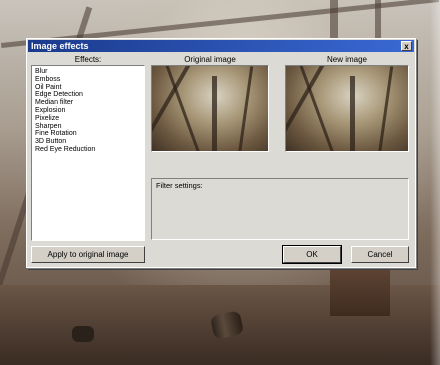 This screenshot has width=440, height=365. Describe the element at coordinates (88, 103) in the screenshot. I see `list-item: Median filter` at that location.